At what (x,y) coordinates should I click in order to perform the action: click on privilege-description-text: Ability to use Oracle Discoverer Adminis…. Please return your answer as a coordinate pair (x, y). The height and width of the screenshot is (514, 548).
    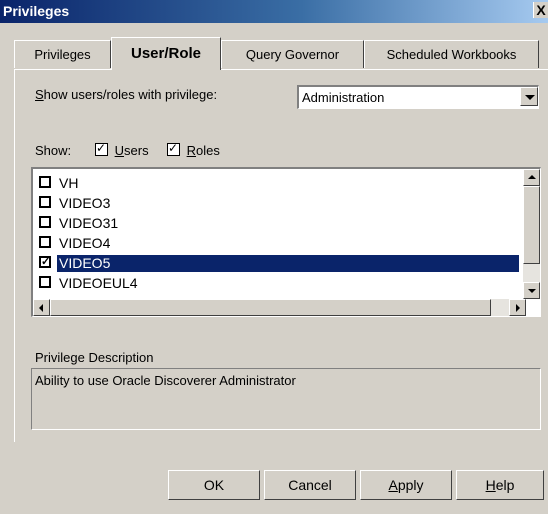
    Looking at the image, I should click on (165, 380).